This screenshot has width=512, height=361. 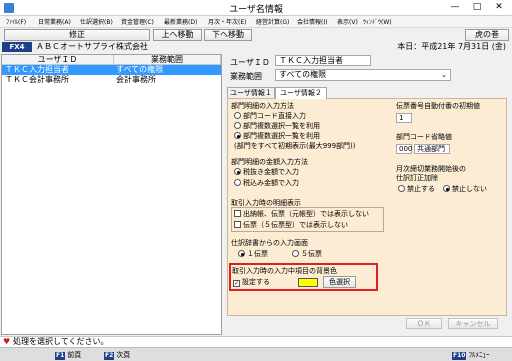 I want to click on menu-daily: 日常業務(A), so click(x=54, y=21).